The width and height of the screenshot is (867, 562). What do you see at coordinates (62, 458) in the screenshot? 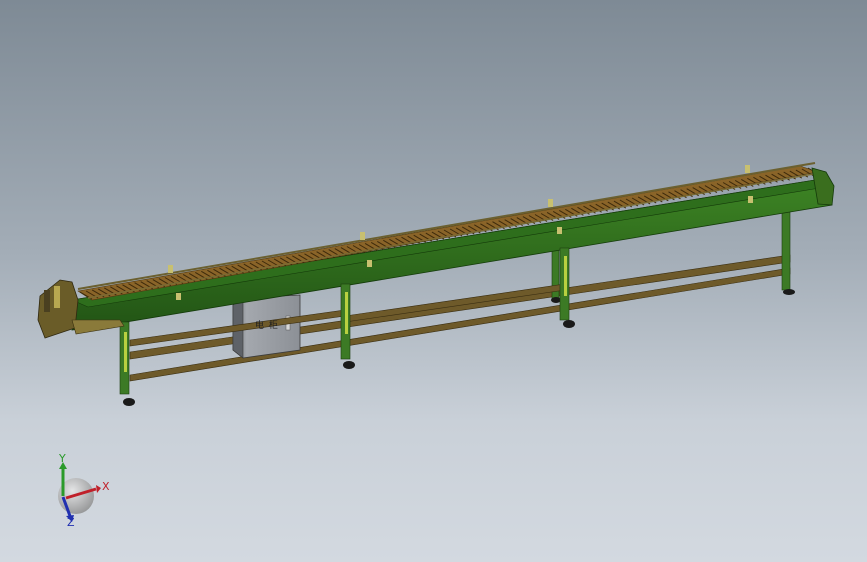
I see `y-axis-label: Y` at bounding box center [62, 458].